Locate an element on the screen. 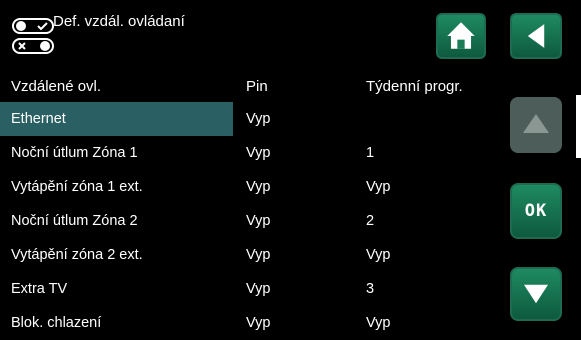 This screenshot has width=581, height=340. toggle-switches-icon is located at coordinates (33, 36).